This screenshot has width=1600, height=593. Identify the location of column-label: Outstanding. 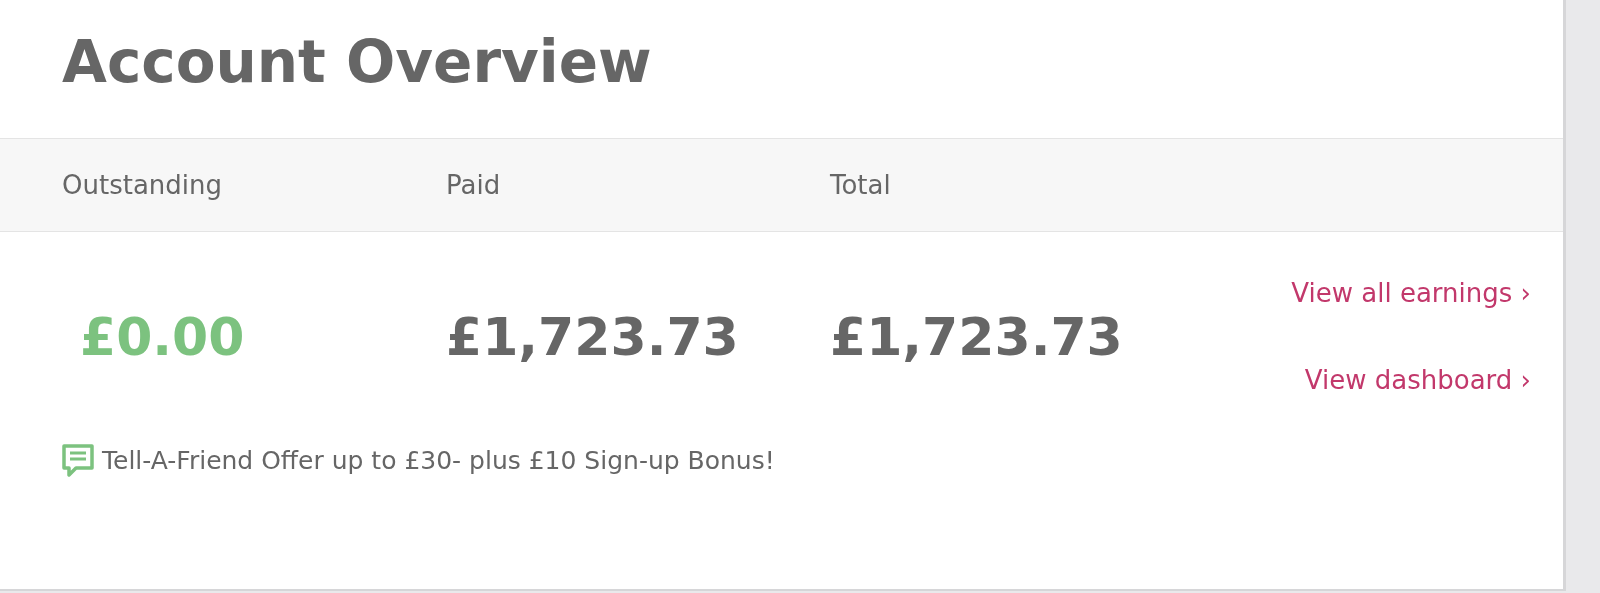
(142, 184).